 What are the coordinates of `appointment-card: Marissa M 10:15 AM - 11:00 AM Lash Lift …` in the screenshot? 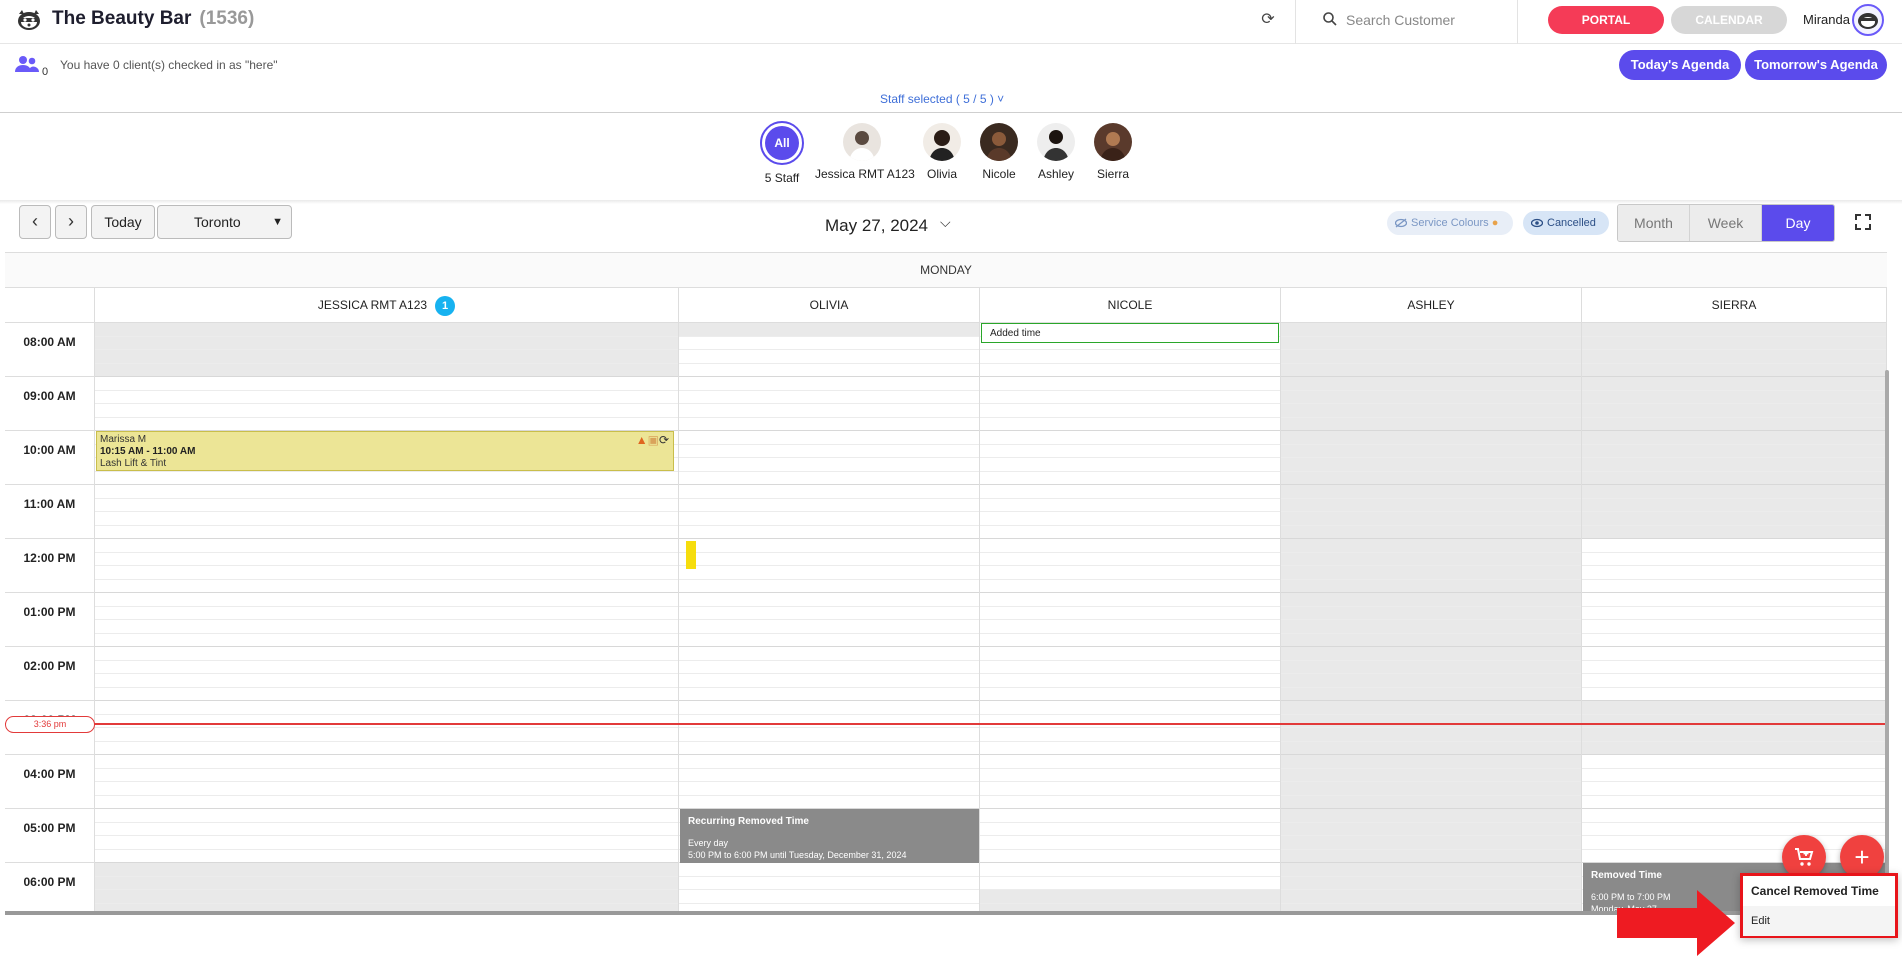 It's located at (385, 451).